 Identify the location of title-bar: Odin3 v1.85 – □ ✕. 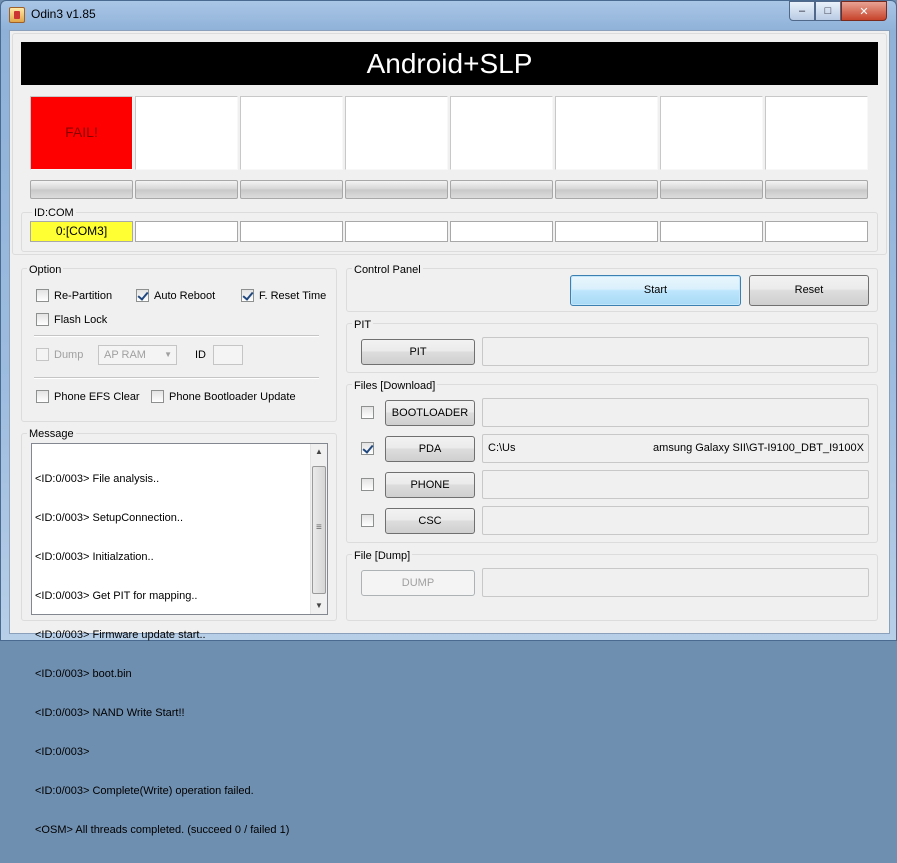
(449, 15).